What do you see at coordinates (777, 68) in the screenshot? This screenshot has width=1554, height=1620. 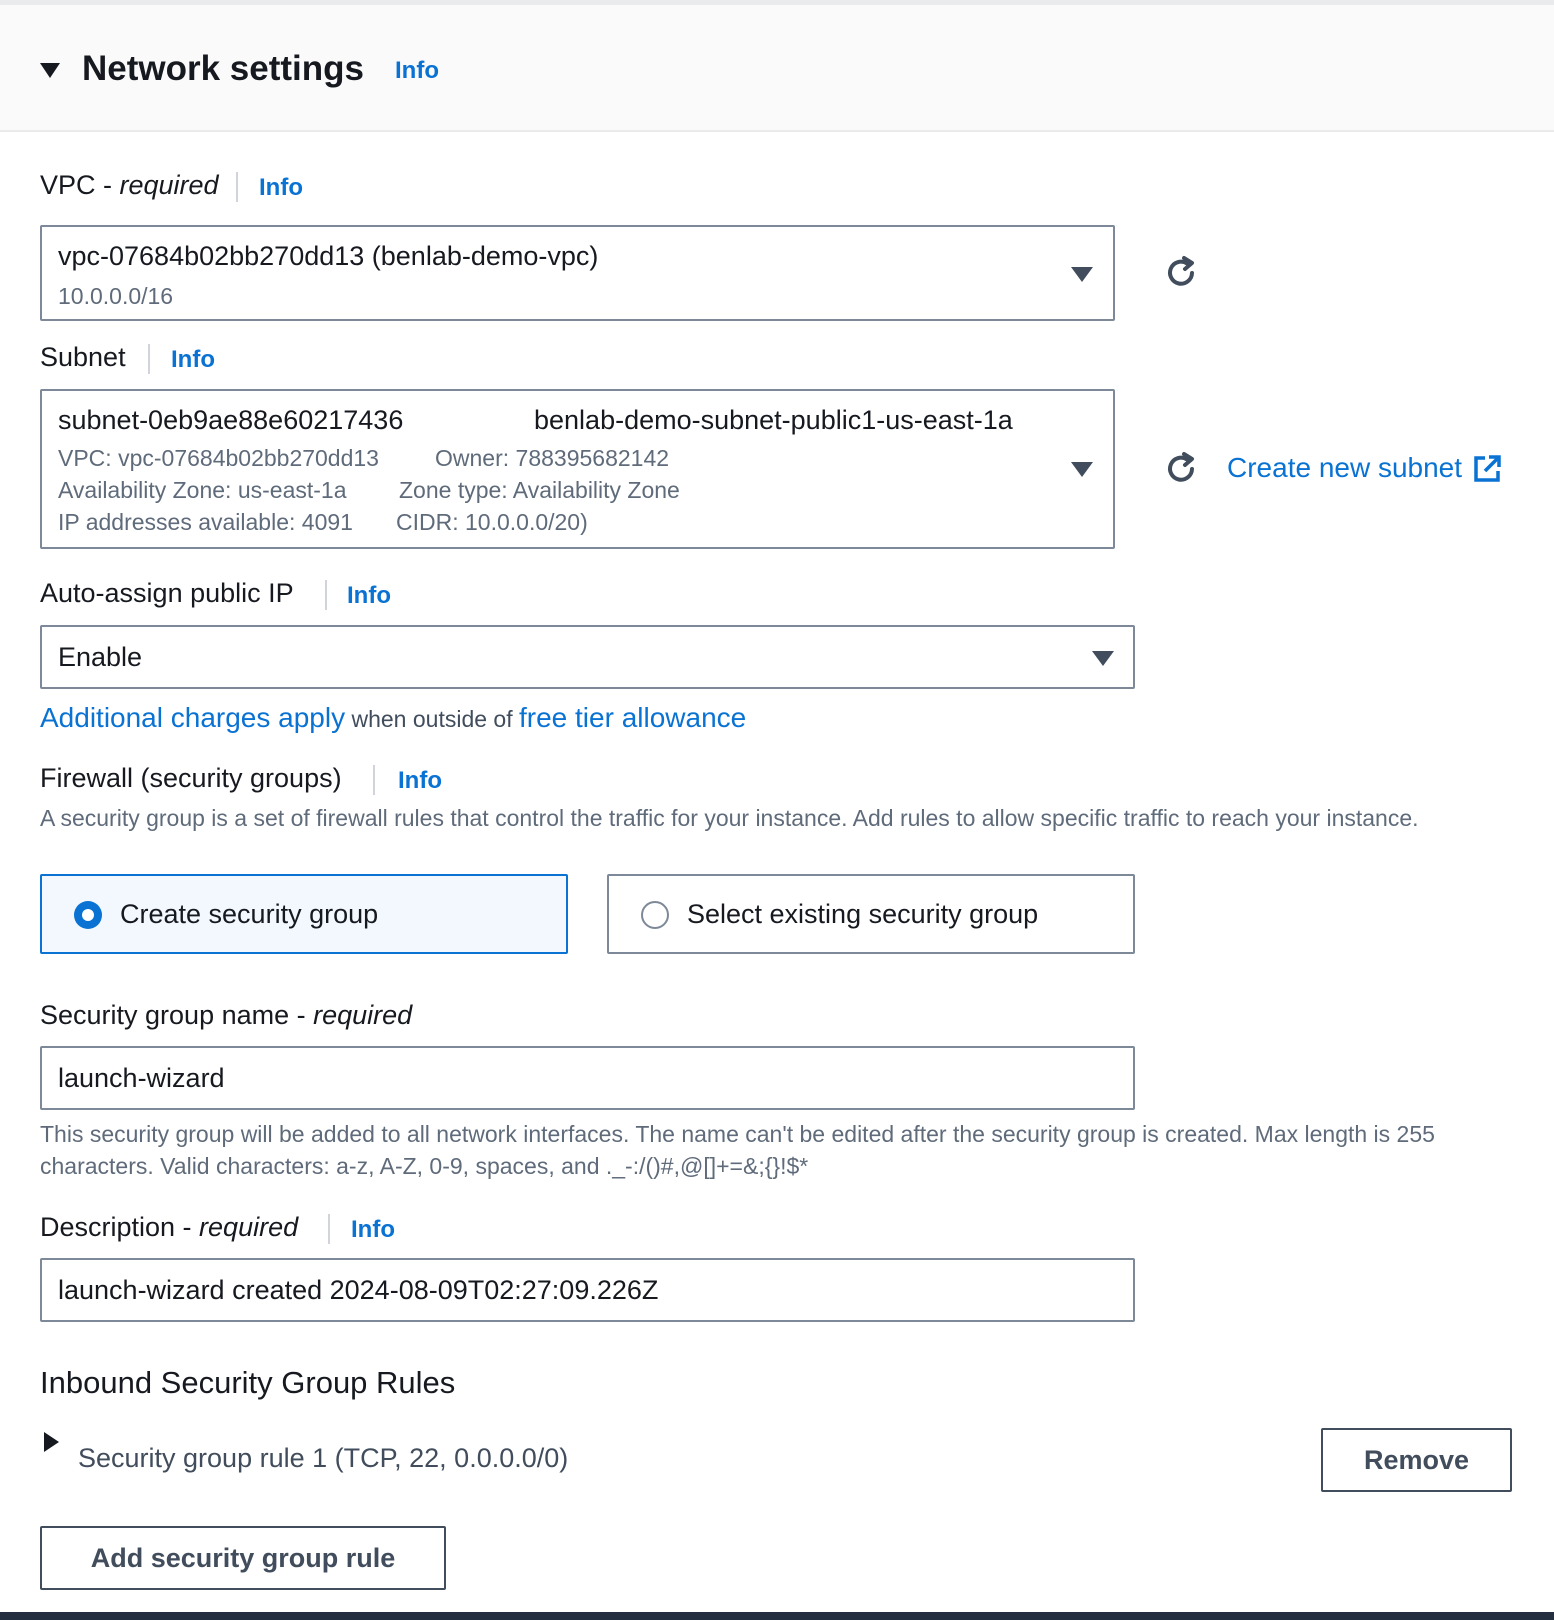 I see `section-header: Network settings Info` at bounding box center [777, 68].